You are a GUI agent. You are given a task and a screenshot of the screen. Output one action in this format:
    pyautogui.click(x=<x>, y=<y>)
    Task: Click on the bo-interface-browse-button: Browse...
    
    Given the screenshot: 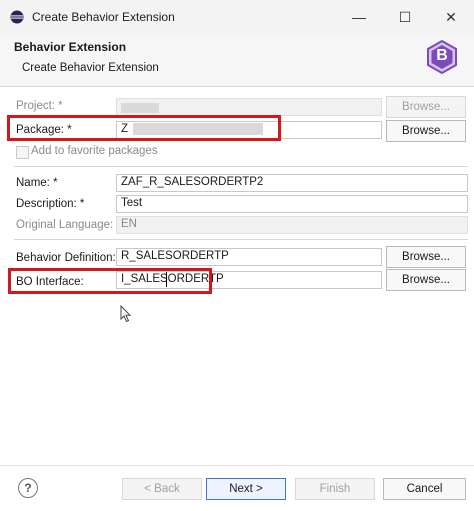 What is the action you would take?
    pyautogui.click(x=426, y=280)
    